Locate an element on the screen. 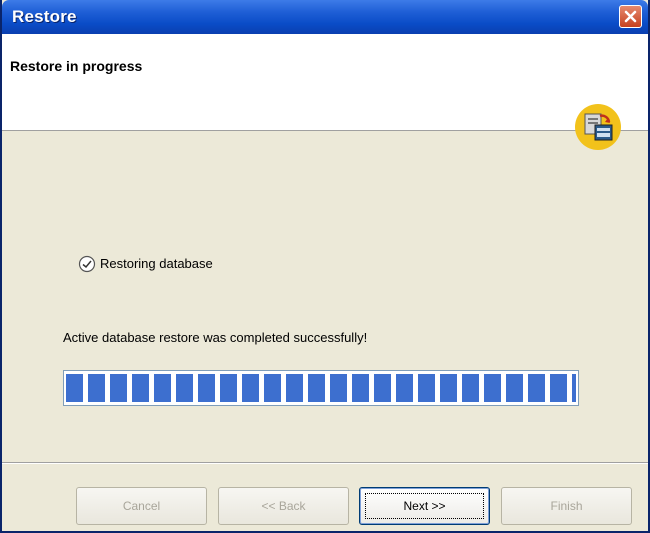 This screenshot has height=533, width=650. close-button is located at coordinates (630, 16).